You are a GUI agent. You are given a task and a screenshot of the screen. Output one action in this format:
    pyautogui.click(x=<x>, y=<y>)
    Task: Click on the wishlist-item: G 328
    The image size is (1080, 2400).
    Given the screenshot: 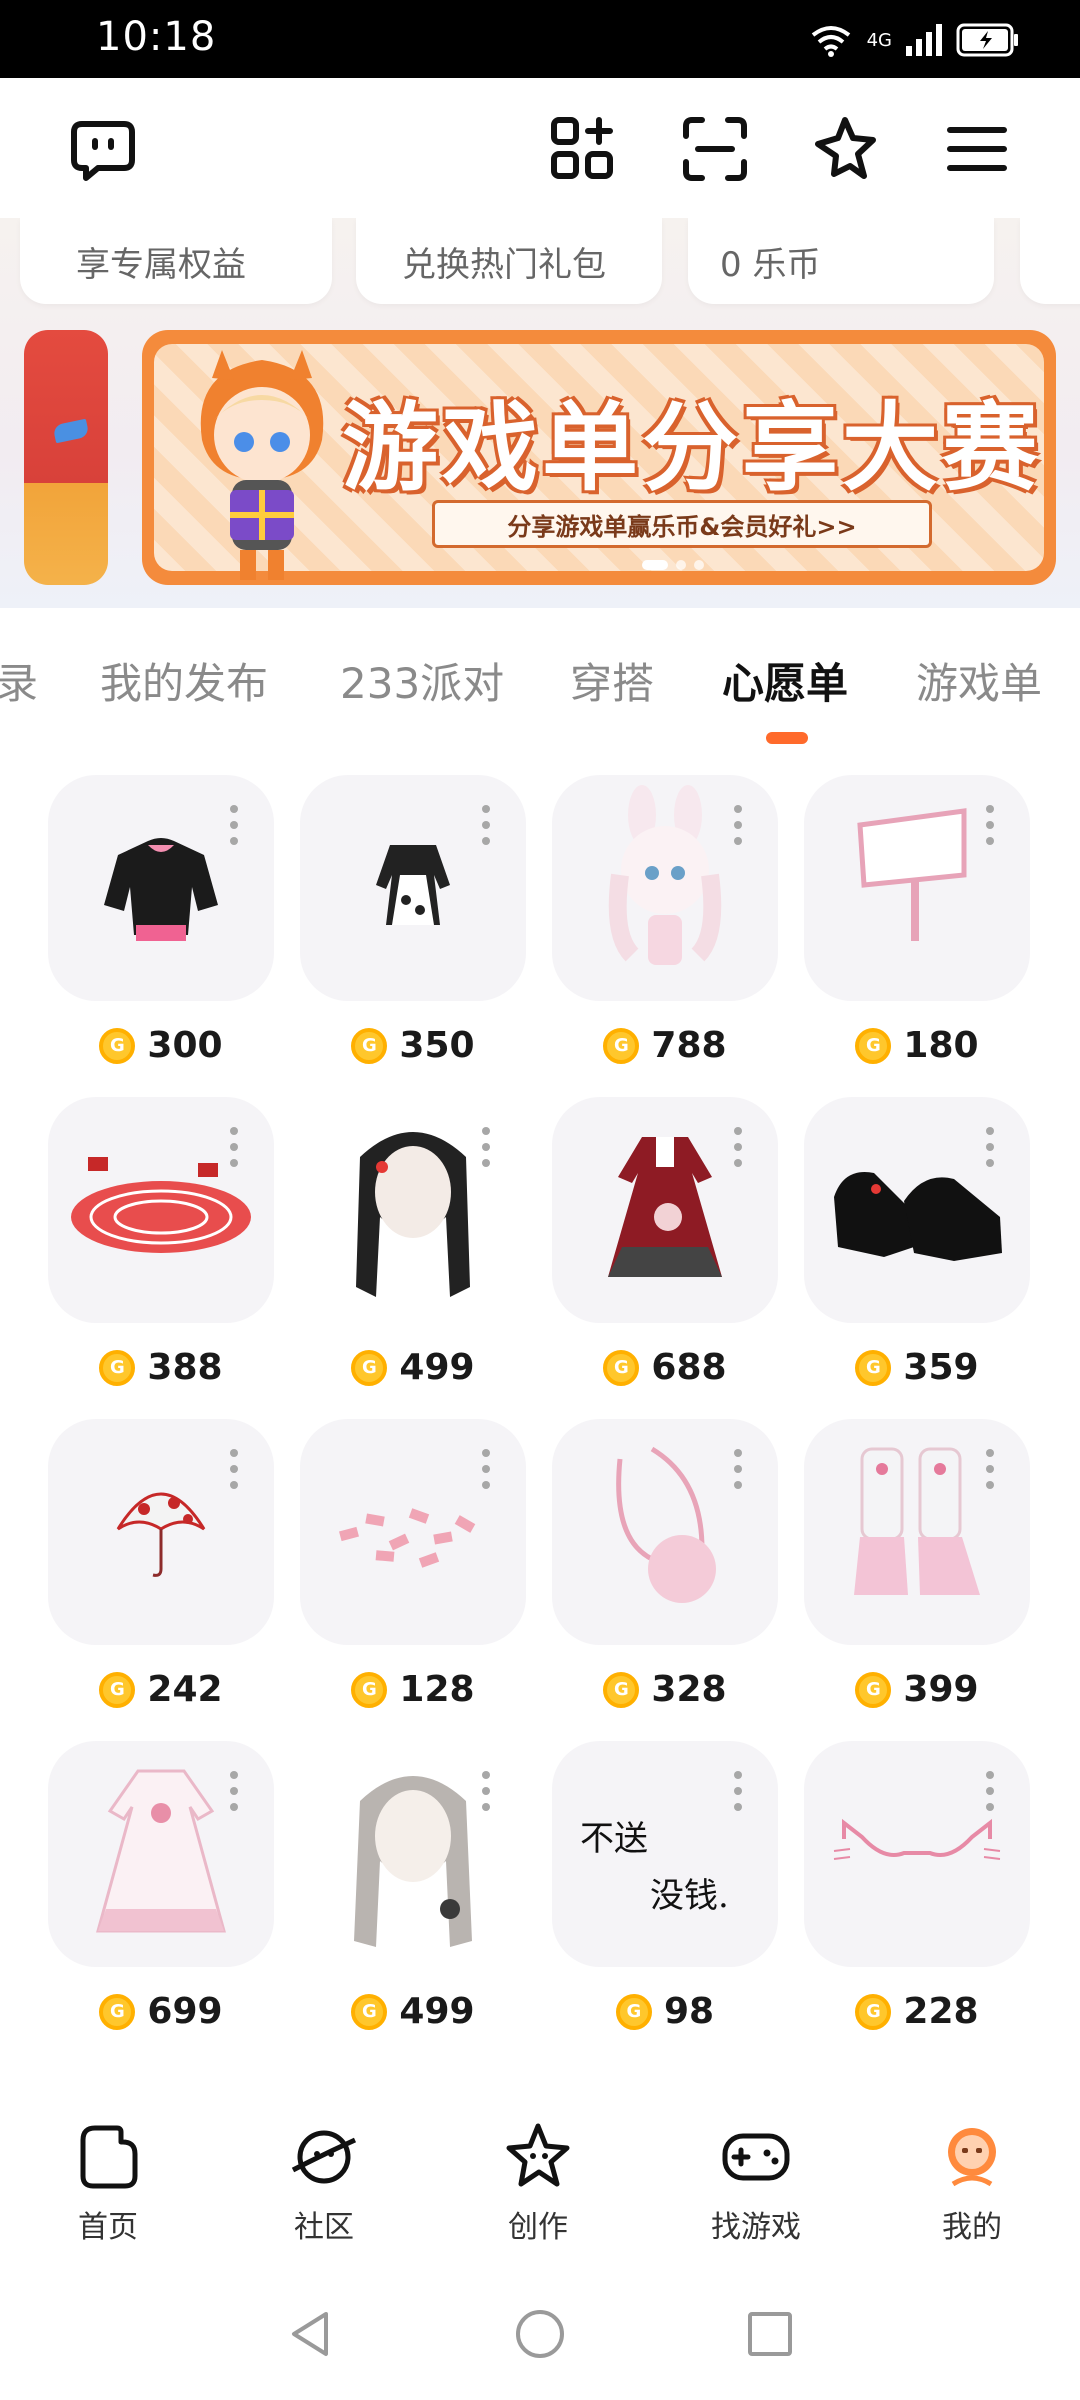 What is the action you would take?
    pyautogui.click(x=665, y=1569)
    